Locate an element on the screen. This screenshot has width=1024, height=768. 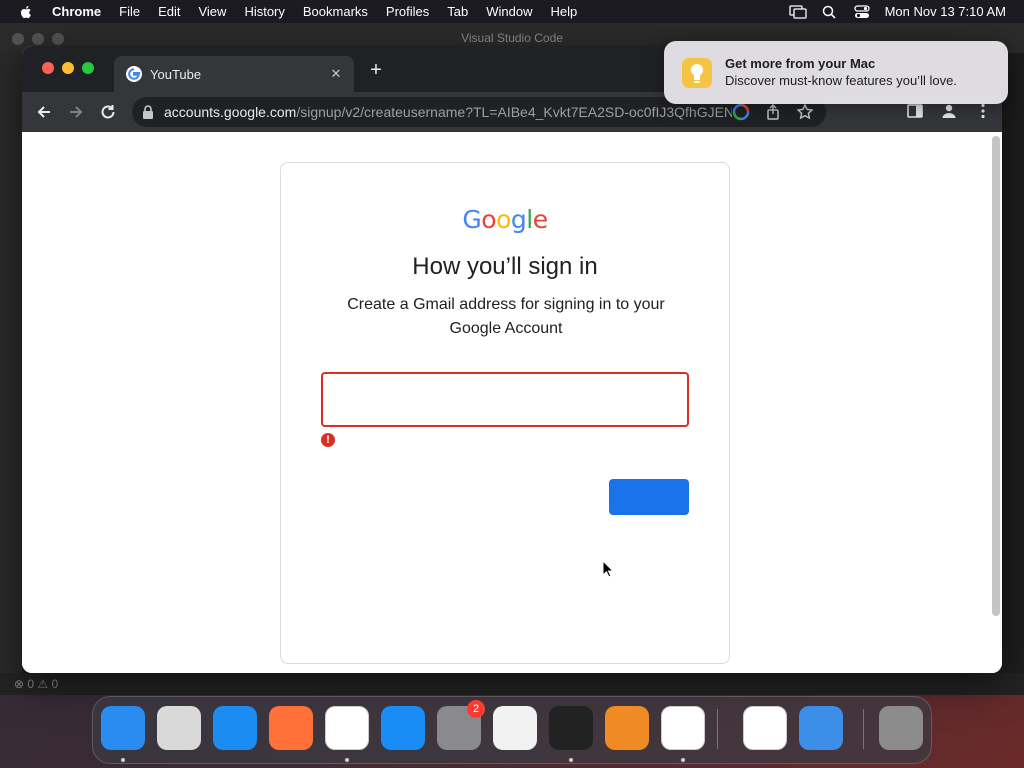
menu-window: Window is located at coordinates (509, 11).